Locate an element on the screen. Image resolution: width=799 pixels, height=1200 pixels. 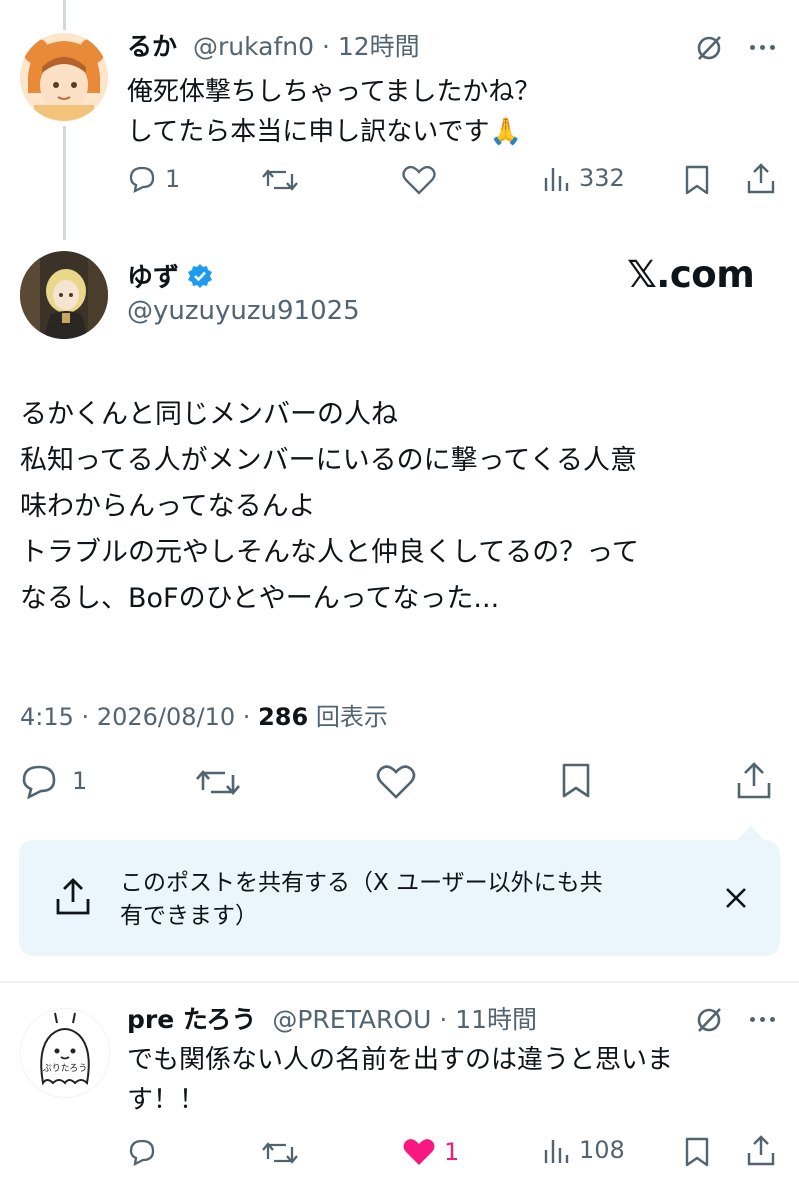
timestamp: 12時間 is located at coordinates (379, 46).